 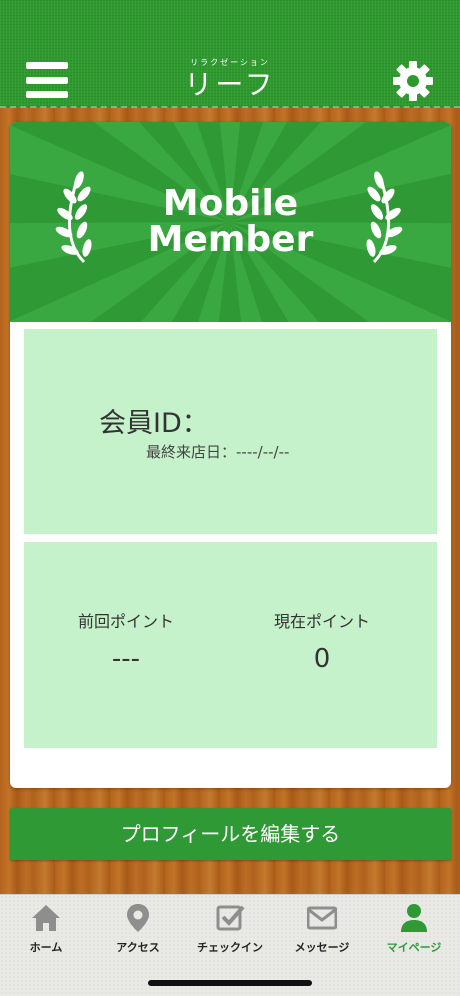 What do you see at coordinates (322, 659) in the screenshot?
I see `current-points-value: 0` at bounding box center [322, 659].